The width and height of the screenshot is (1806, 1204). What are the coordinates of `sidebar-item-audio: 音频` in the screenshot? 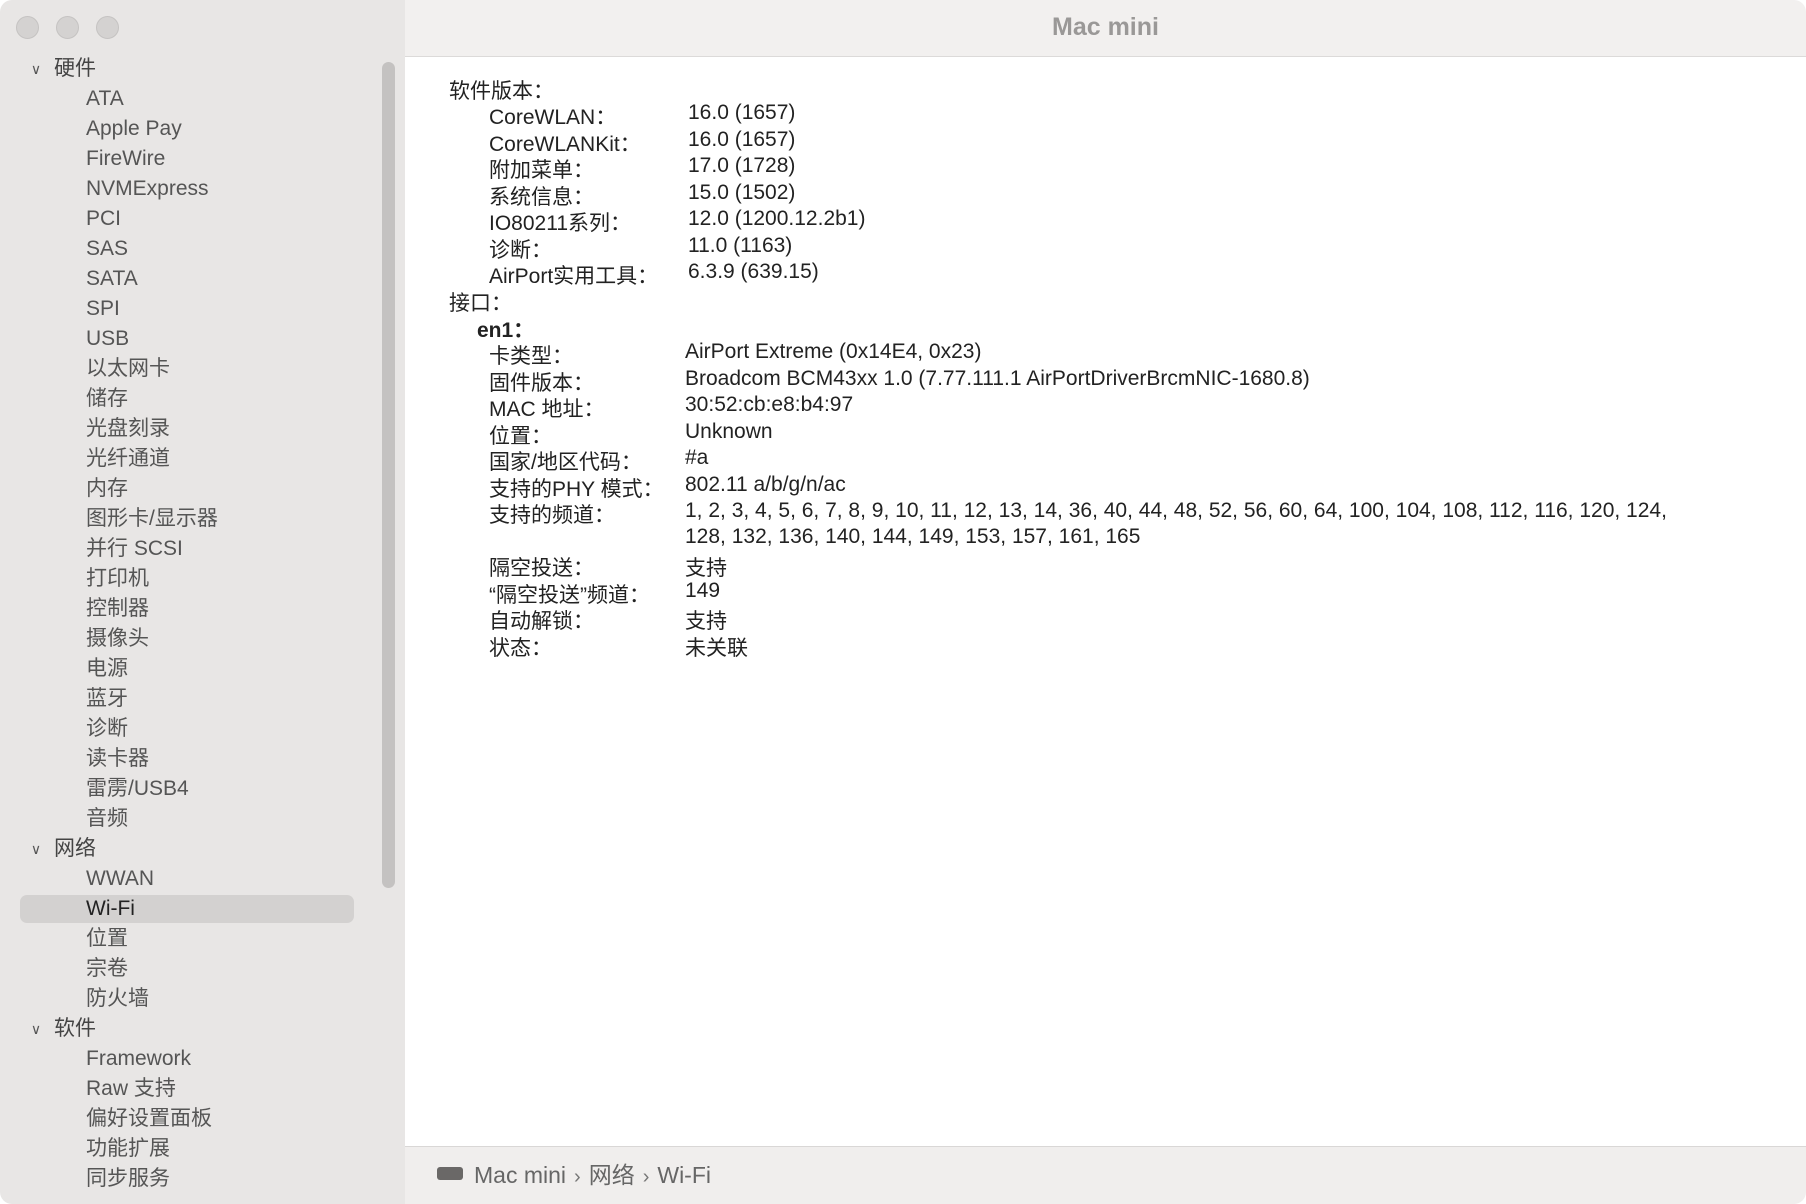 It's located at (190, 819).